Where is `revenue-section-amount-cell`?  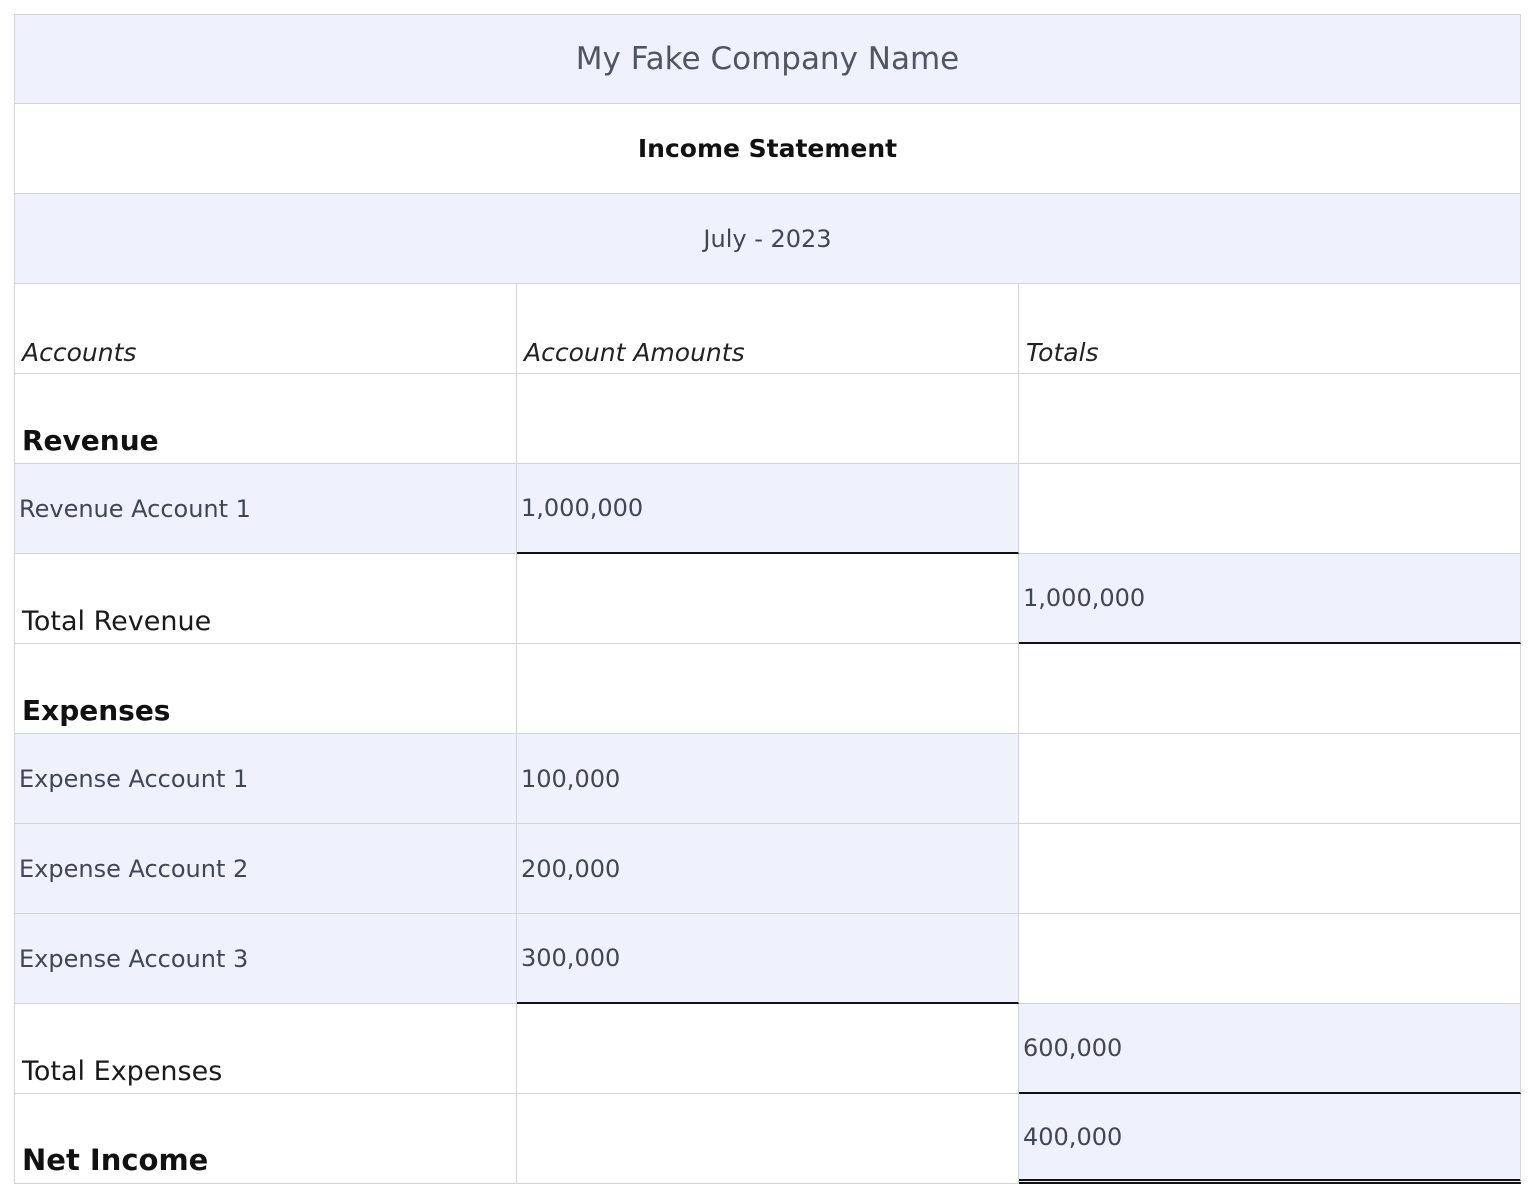
revenue-section-amount-cell is located at coordinates (768, 419).